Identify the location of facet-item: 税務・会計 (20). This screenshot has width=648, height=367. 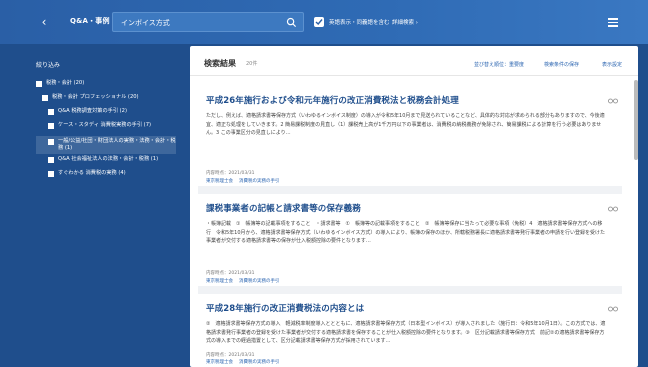
(106, 83).